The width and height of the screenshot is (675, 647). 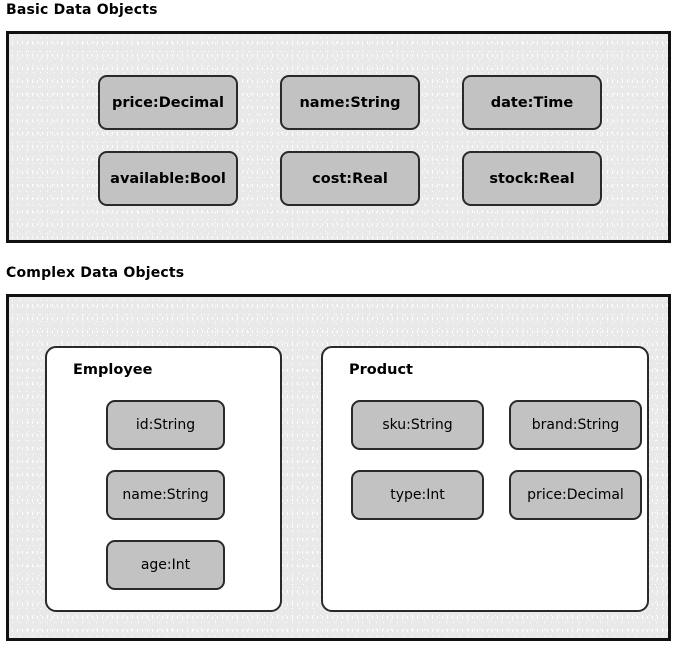 What do you see at coordinates (95, 273) in the screenshot?
I see `section-title-complex: Complex Data Objects` at bounding box center [95, 273].